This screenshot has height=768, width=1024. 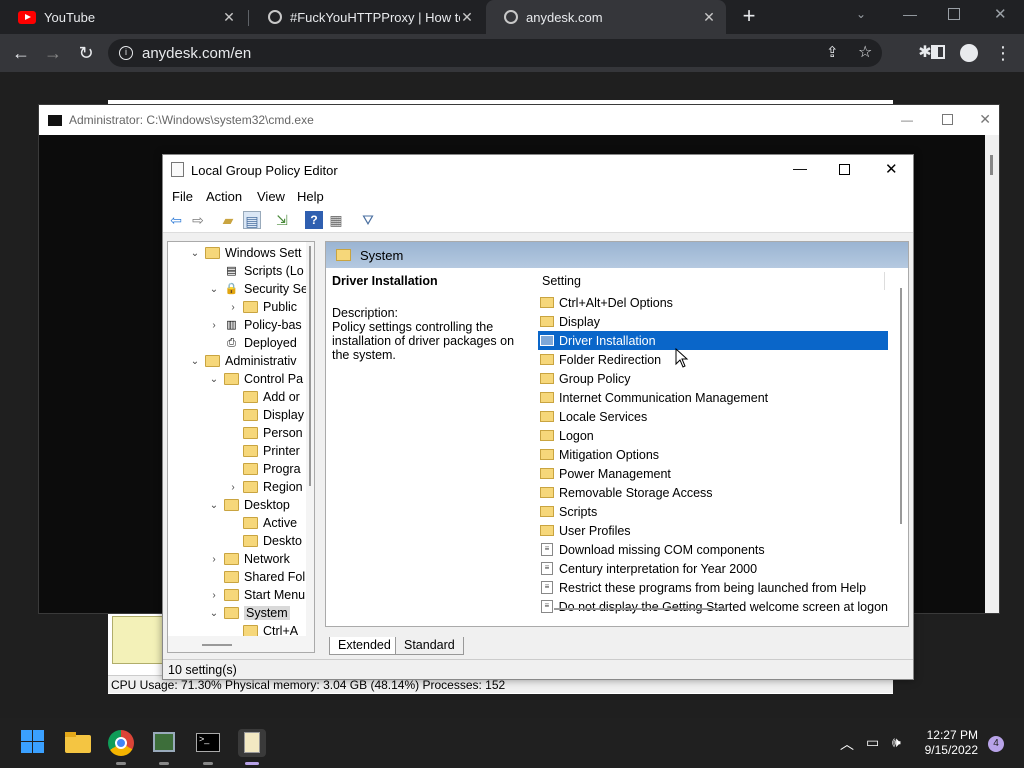 What do you see at coordinates (969, 53) in the screenshot?
I see `profile-icon` at bounding box center [969, 53].